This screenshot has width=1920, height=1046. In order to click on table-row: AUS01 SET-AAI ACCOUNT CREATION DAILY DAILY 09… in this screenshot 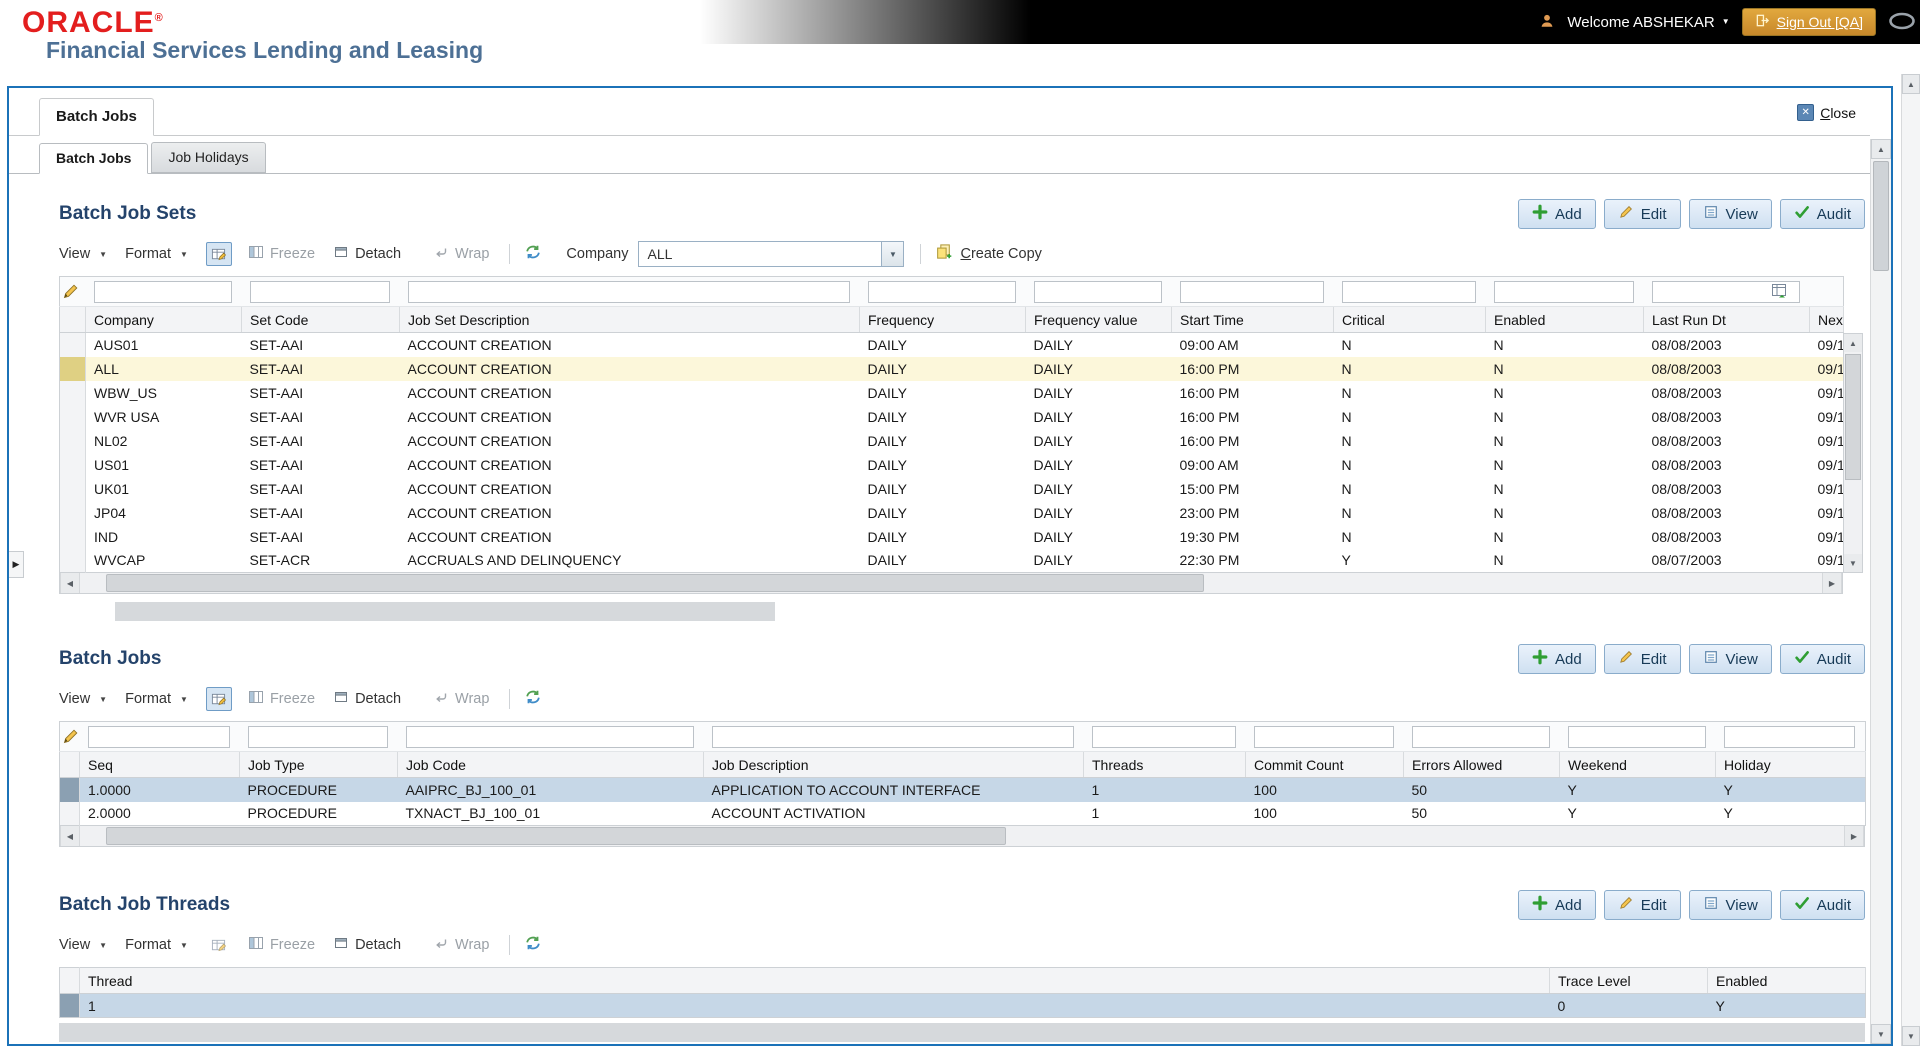, I will do `click(951, 344)`.